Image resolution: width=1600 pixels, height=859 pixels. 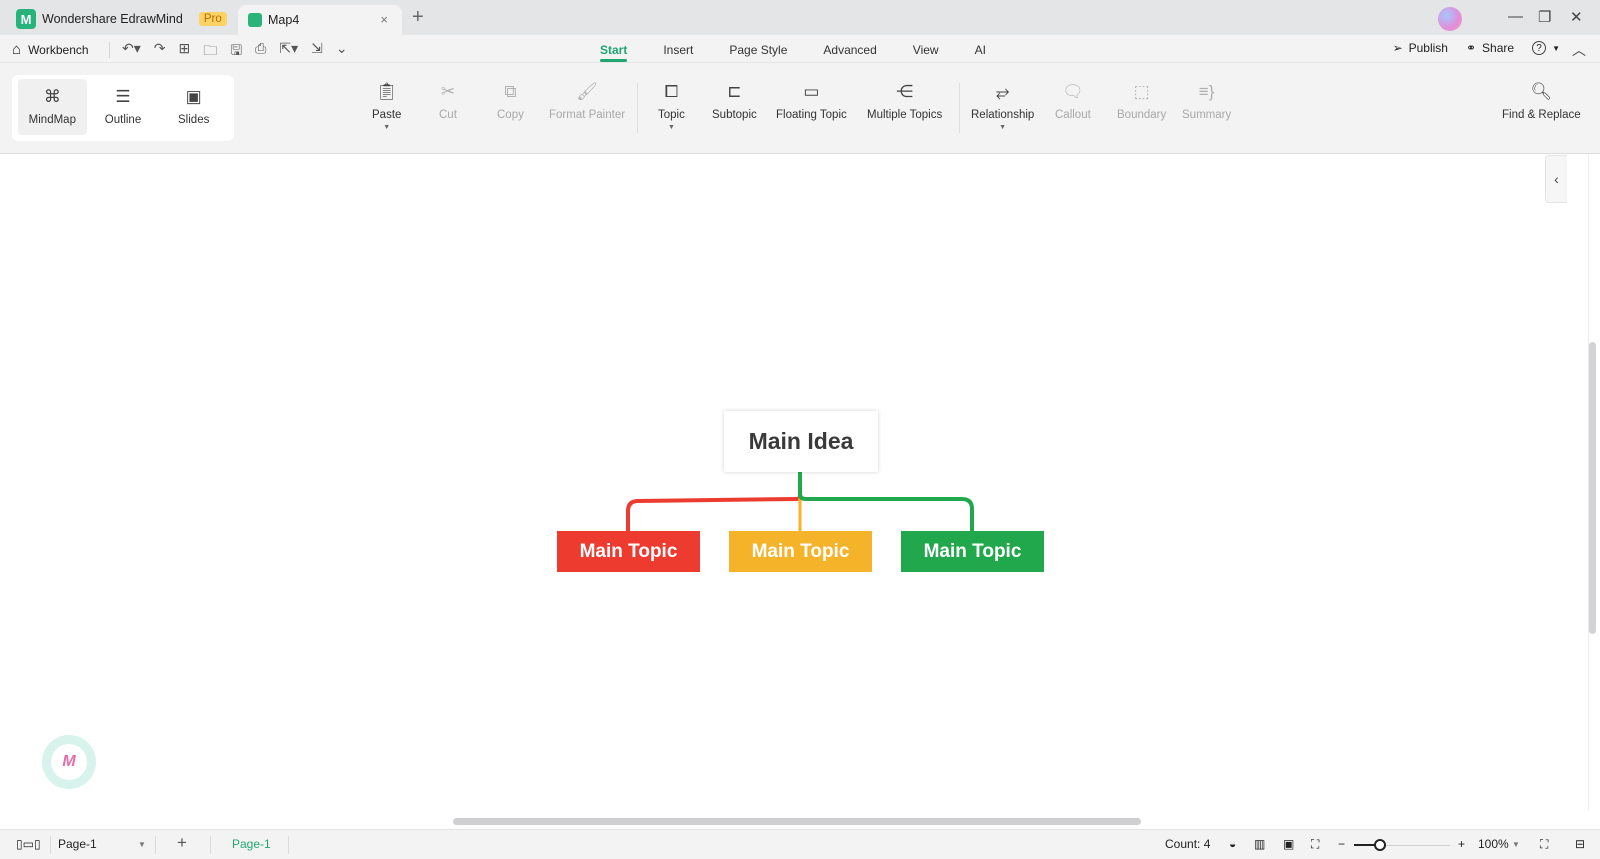 What do you see at coordinates (342, 52) in the screenshot?
I see `more-icon: ⌄` at bounding box center [342, 52].